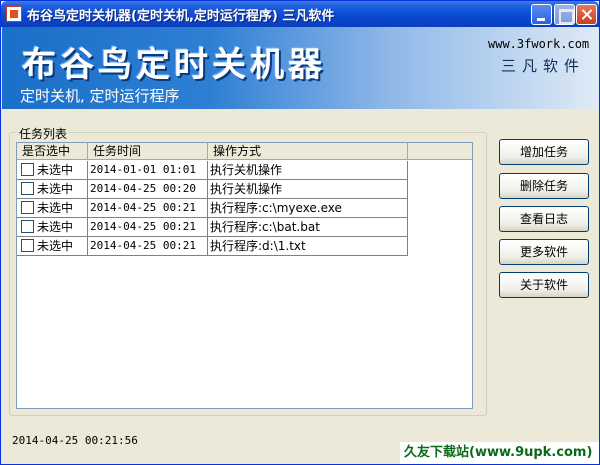 This screenshot has height=465, width=600. I want to click on status-time: 2014-04-25 00:21:56, so click(75, 440).